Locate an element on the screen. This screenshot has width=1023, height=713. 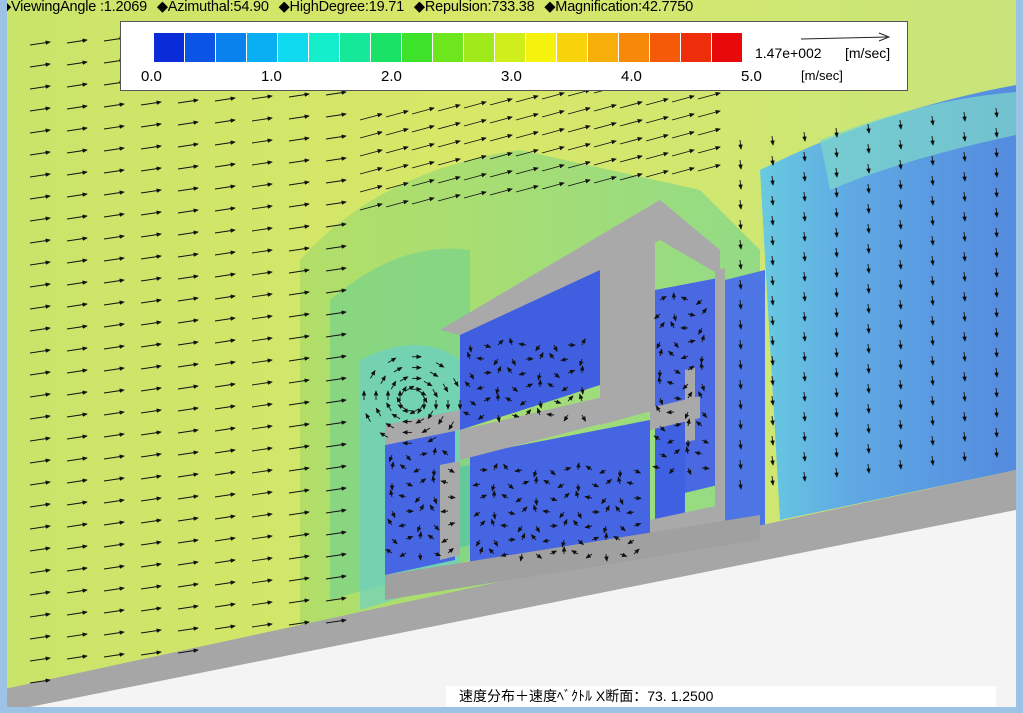
legend-tick: 1.0 is located at coordinates (271, 76).